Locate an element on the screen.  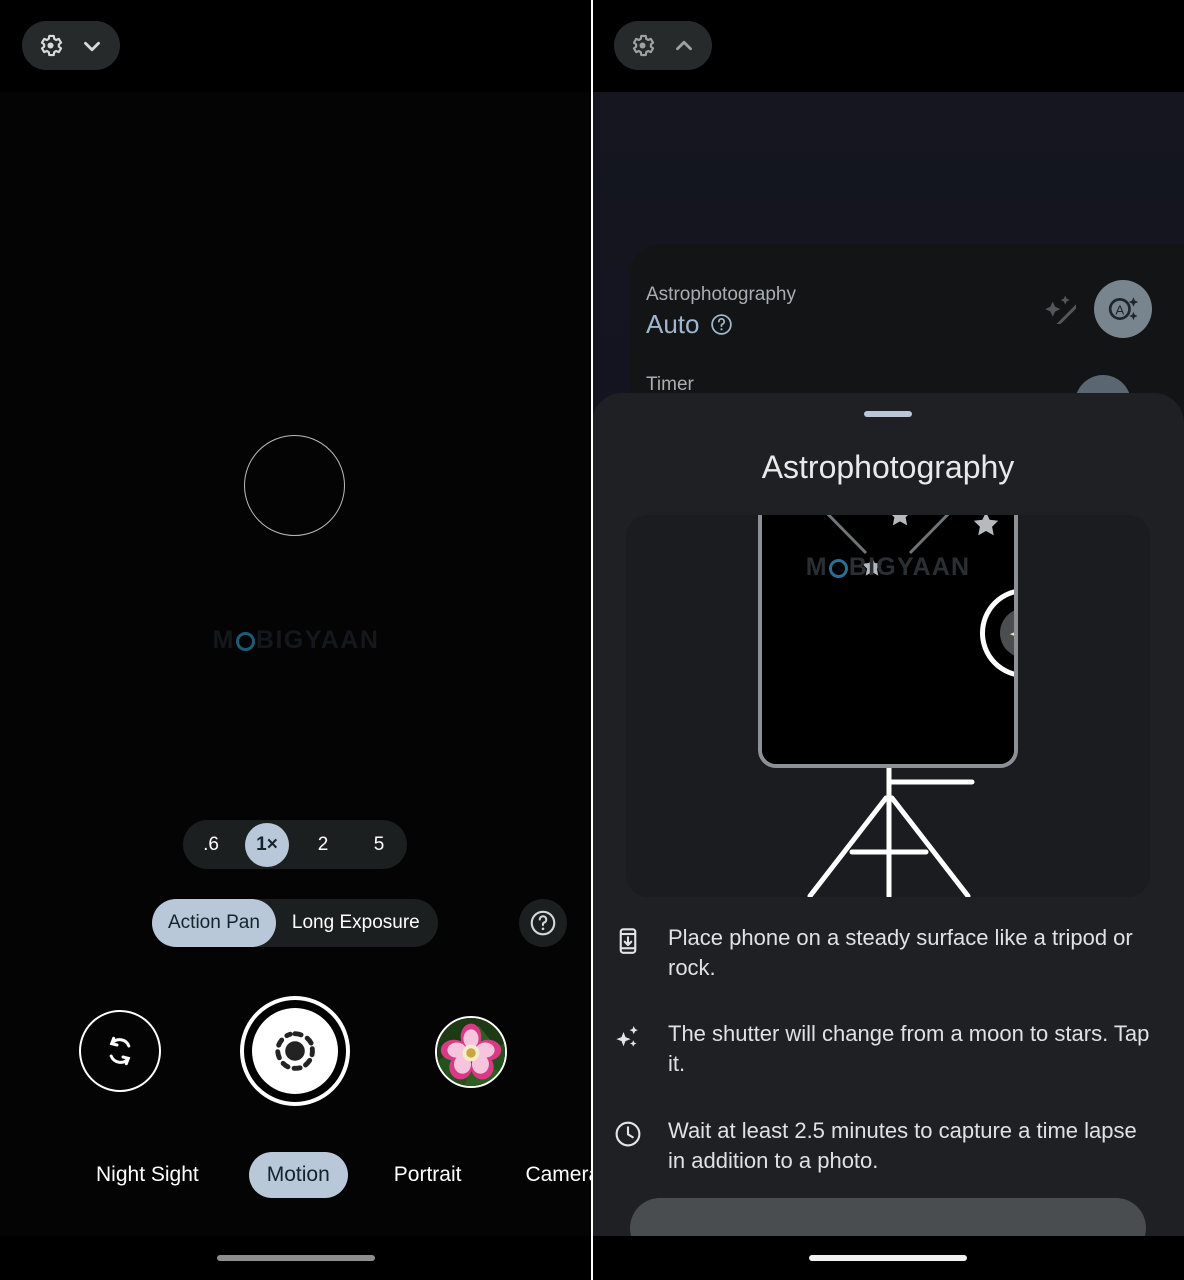
camera-mode-strip: Night Sight Motion Portrait Camera is located at coordinates (296, 1175).